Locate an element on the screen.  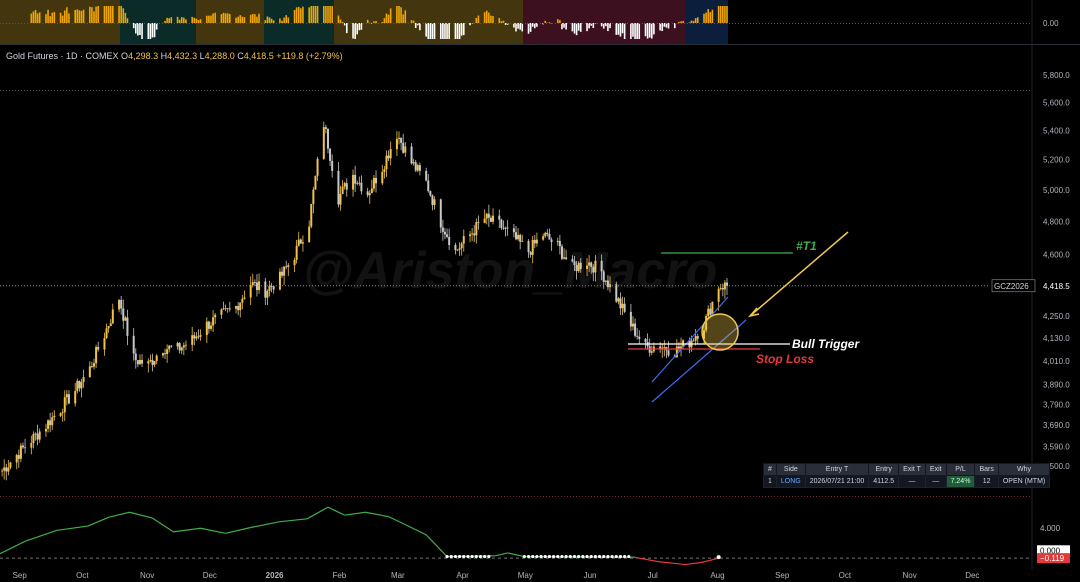
time-tick-label: Mar is located at coordinates (398, 575).